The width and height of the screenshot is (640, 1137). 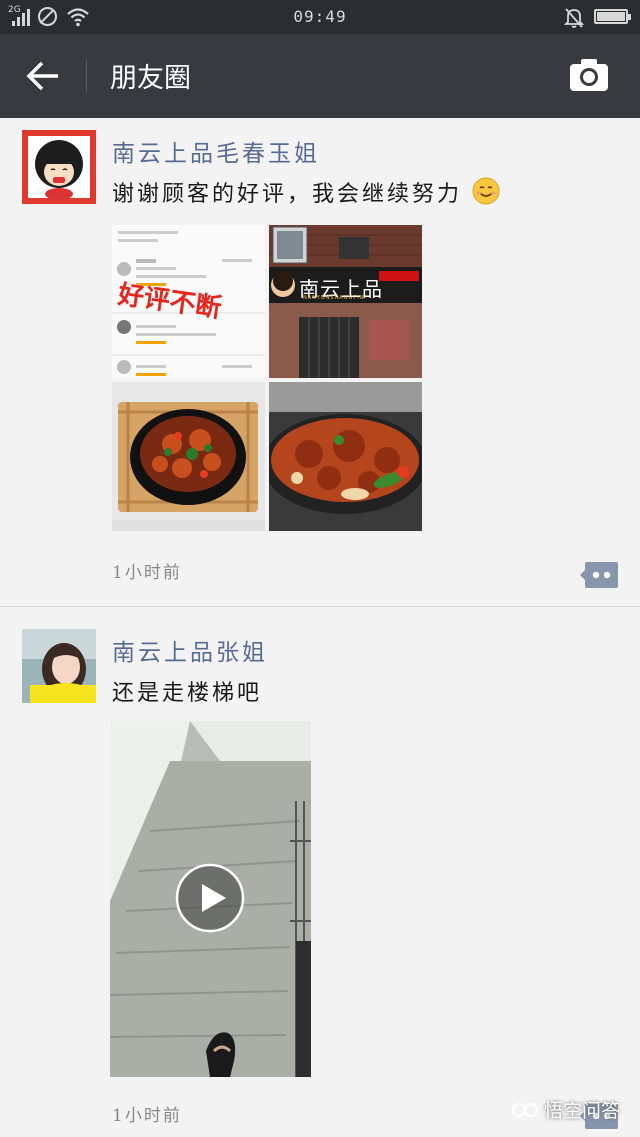 I want to click on camera-icon, so click(x=589, y=75).